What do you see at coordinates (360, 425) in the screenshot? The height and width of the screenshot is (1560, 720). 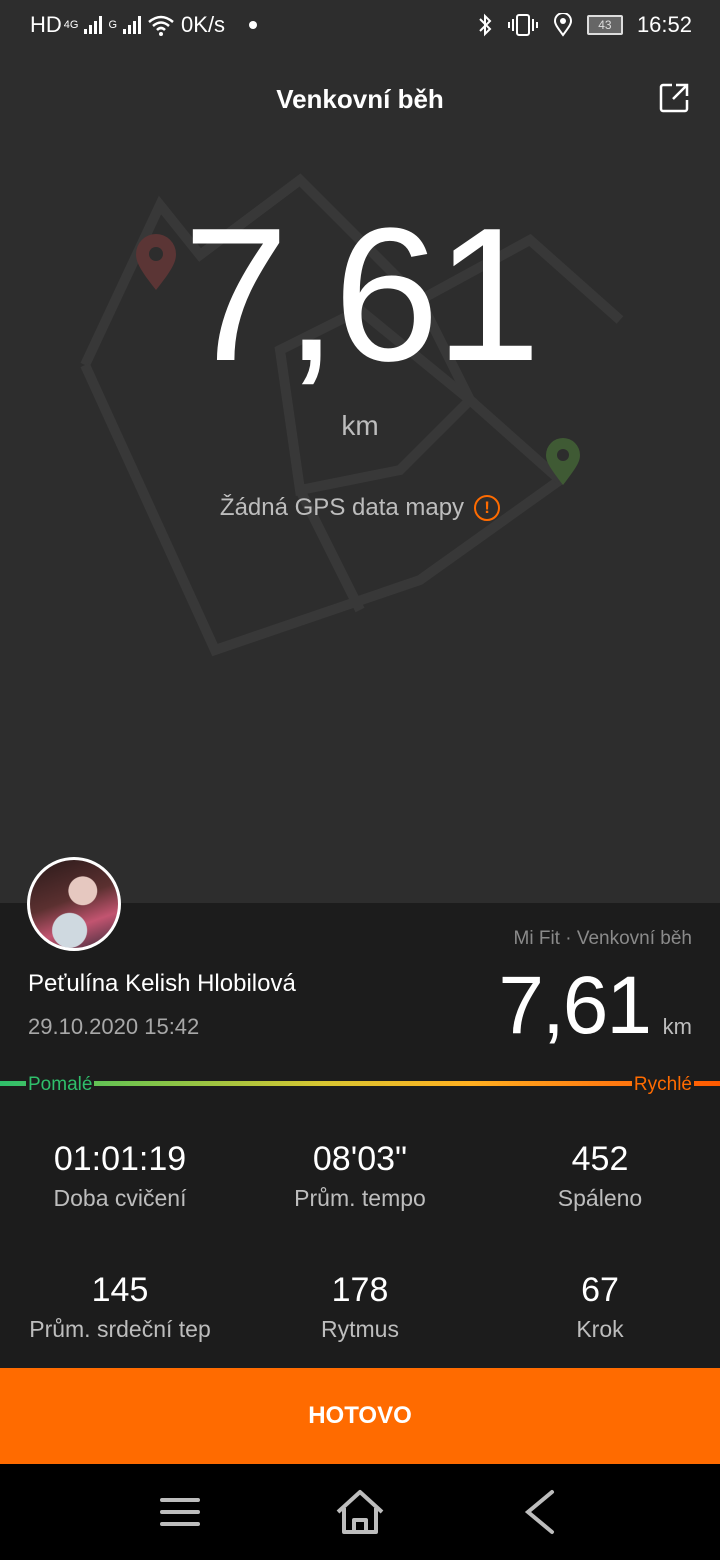 I see `hero-distance-unit: km` at bounding box center [360, 425].